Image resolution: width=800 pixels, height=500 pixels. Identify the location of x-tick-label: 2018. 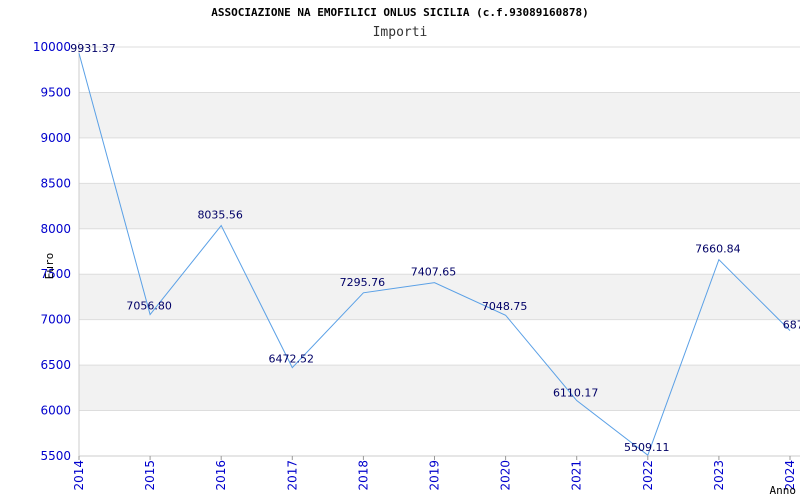
(363, 475).